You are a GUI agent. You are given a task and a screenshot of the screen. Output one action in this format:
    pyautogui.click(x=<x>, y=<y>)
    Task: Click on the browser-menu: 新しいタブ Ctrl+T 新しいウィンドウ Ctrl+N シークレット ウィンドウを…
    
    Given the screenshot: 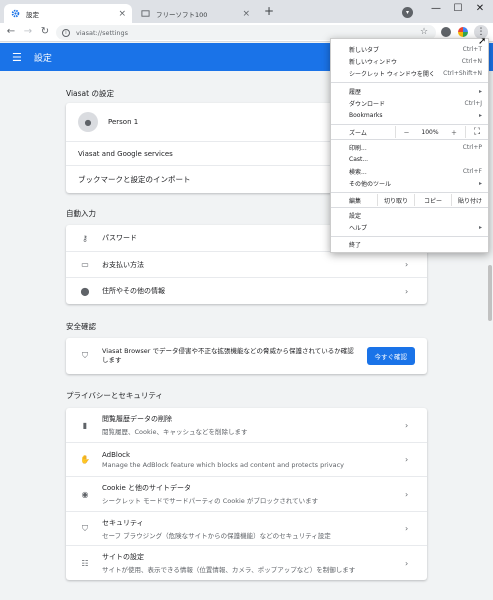 What is the action you would take?
    pyautogui.click(x=409, y=145)
    